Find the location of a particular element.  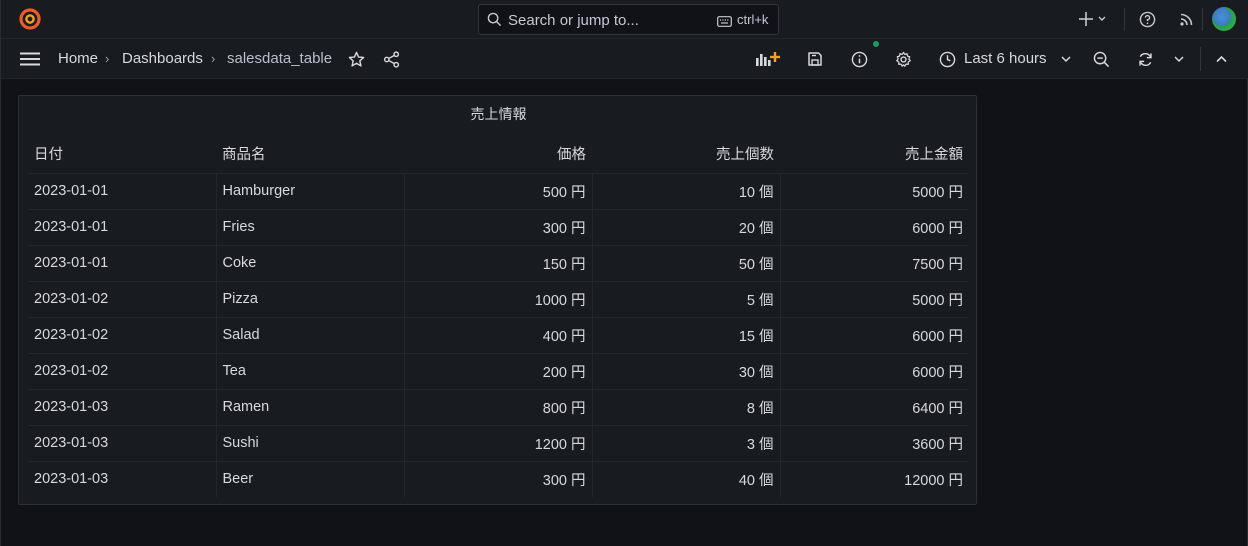

cell-product: Beer is located at coordinates (309, 478).